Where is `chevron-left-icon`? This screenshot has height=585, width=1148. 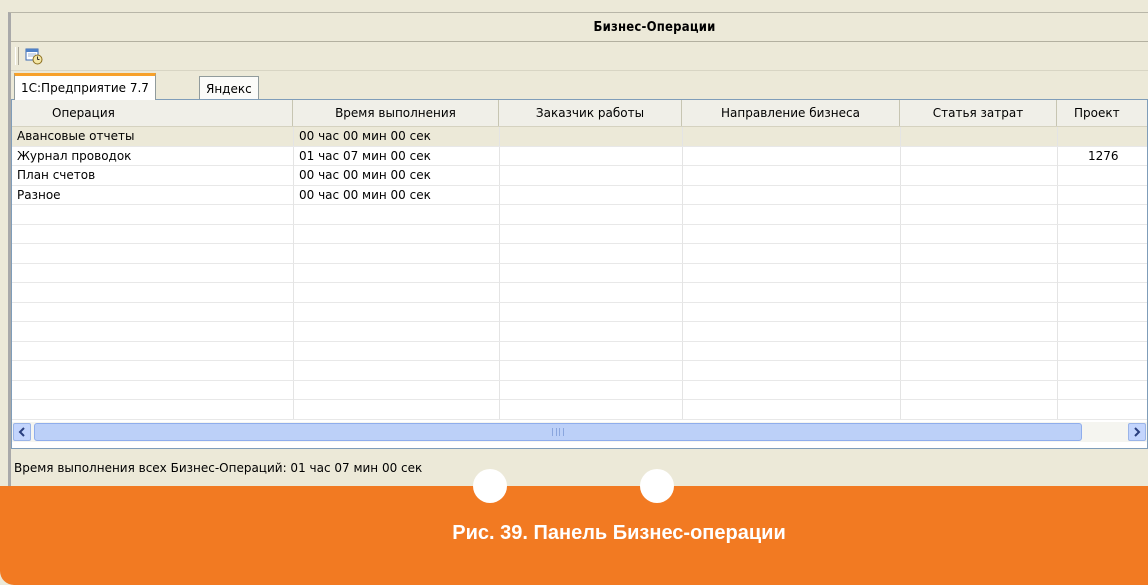 chevron-left-icon is located at coordinates (21, 432).